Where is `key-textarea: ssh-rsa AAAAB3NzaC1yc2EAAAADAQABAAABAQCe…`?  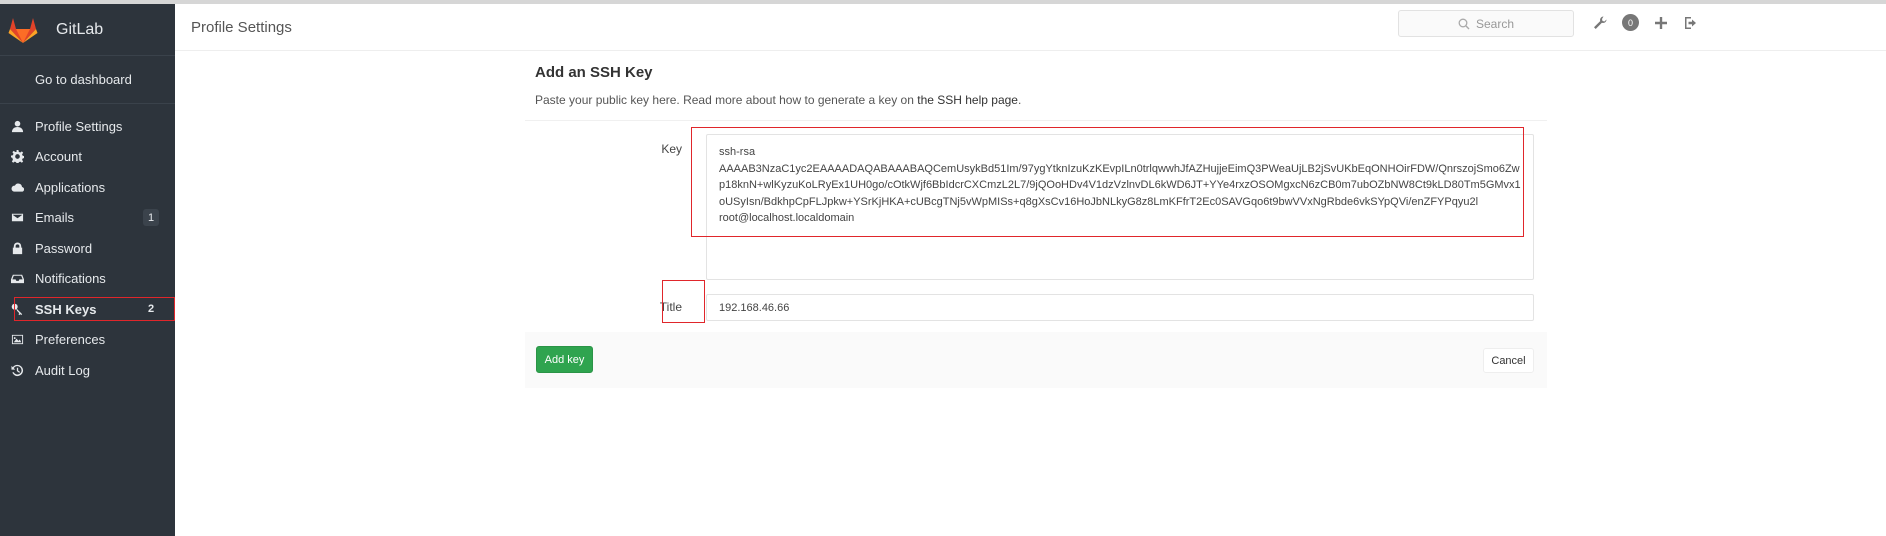
key-textarea: ssh-rsa AAAAB3NzaC1yc2EAAAADAQABAAABAQCe… is located at coordinates (1120, 207).